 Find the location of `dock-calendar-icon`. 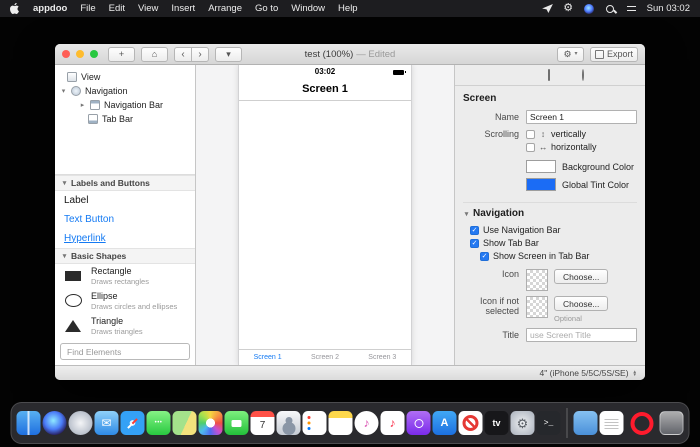

dock-calendar-icon is located at coordinates (262, 423).